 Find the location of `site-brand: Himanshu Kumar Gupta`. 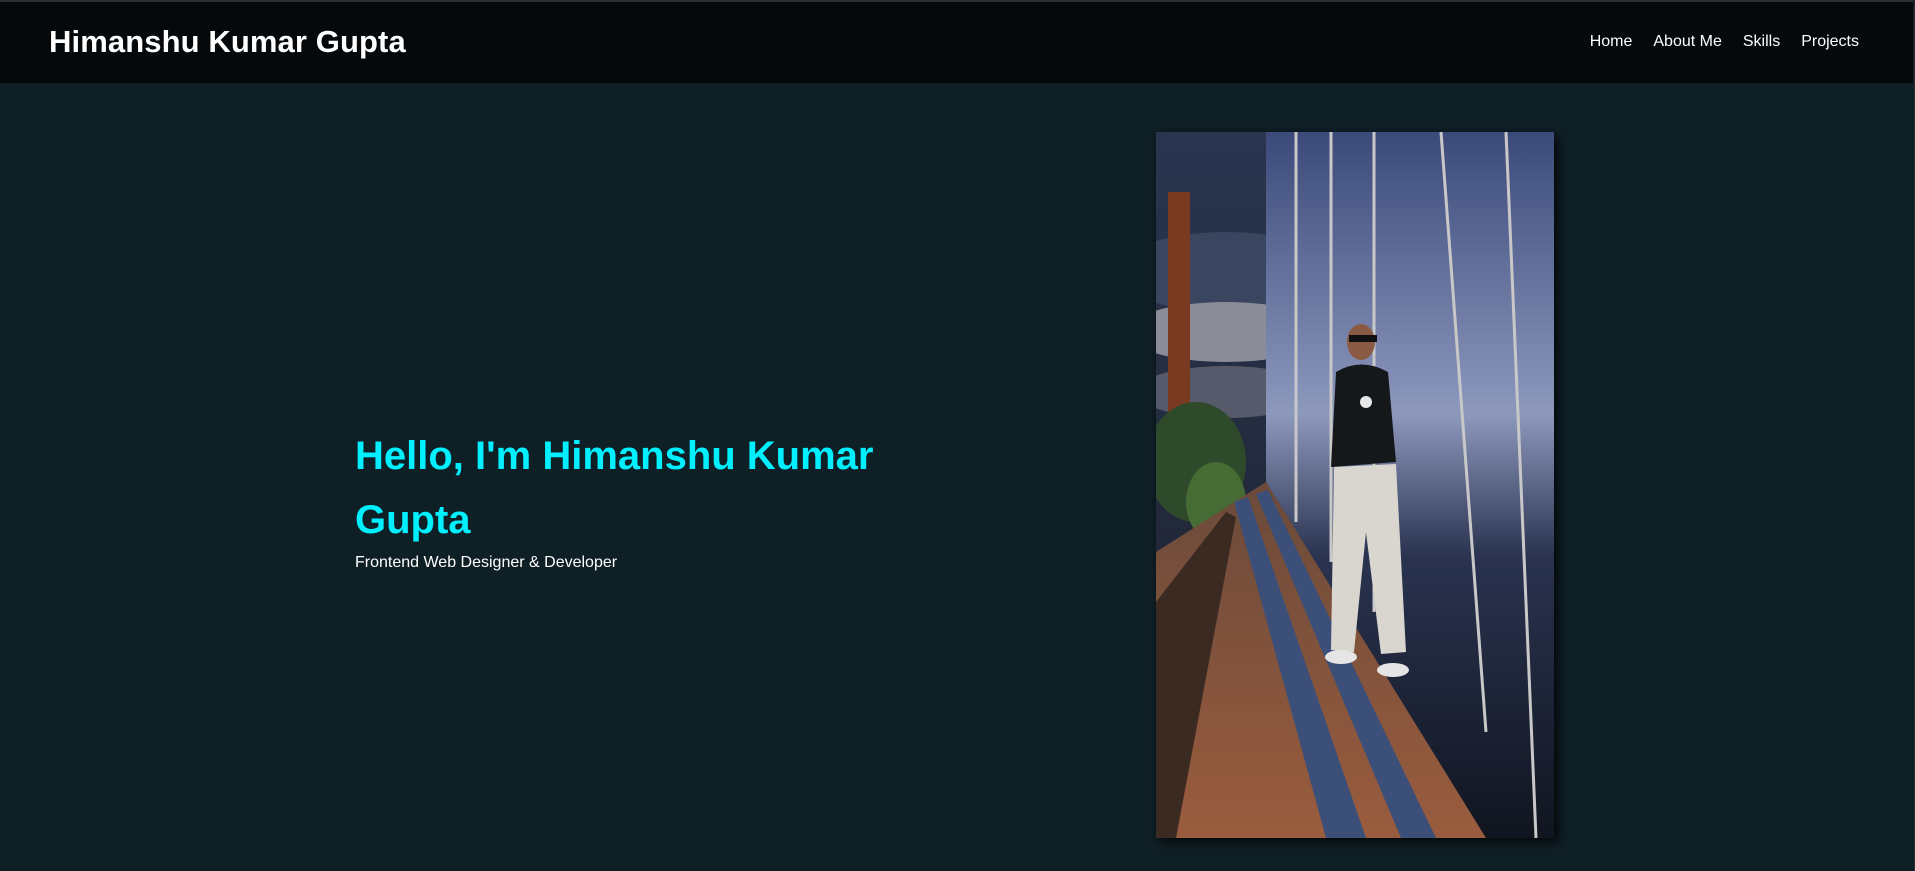

site-brand: Himanshu Kumar Gupta is located at coordinates (227, 42).